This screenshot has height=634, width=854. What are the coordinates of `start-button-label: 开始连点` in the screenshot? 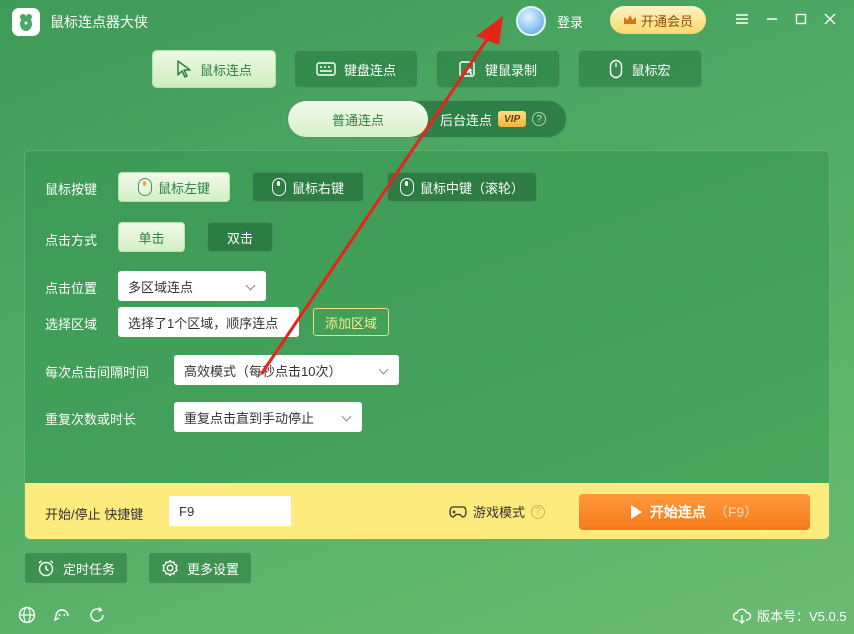 It's located at (677, 512).